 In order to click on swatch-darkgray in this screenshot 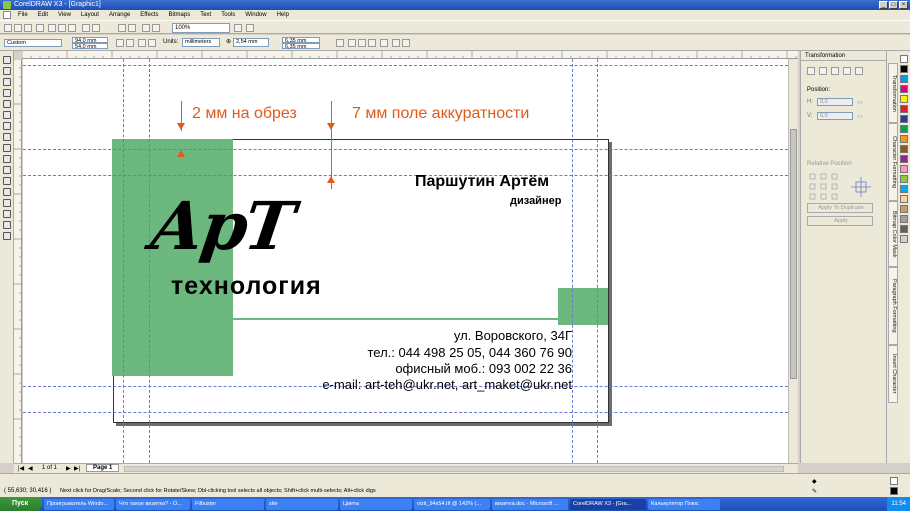, I will do `click(904, 229)`.